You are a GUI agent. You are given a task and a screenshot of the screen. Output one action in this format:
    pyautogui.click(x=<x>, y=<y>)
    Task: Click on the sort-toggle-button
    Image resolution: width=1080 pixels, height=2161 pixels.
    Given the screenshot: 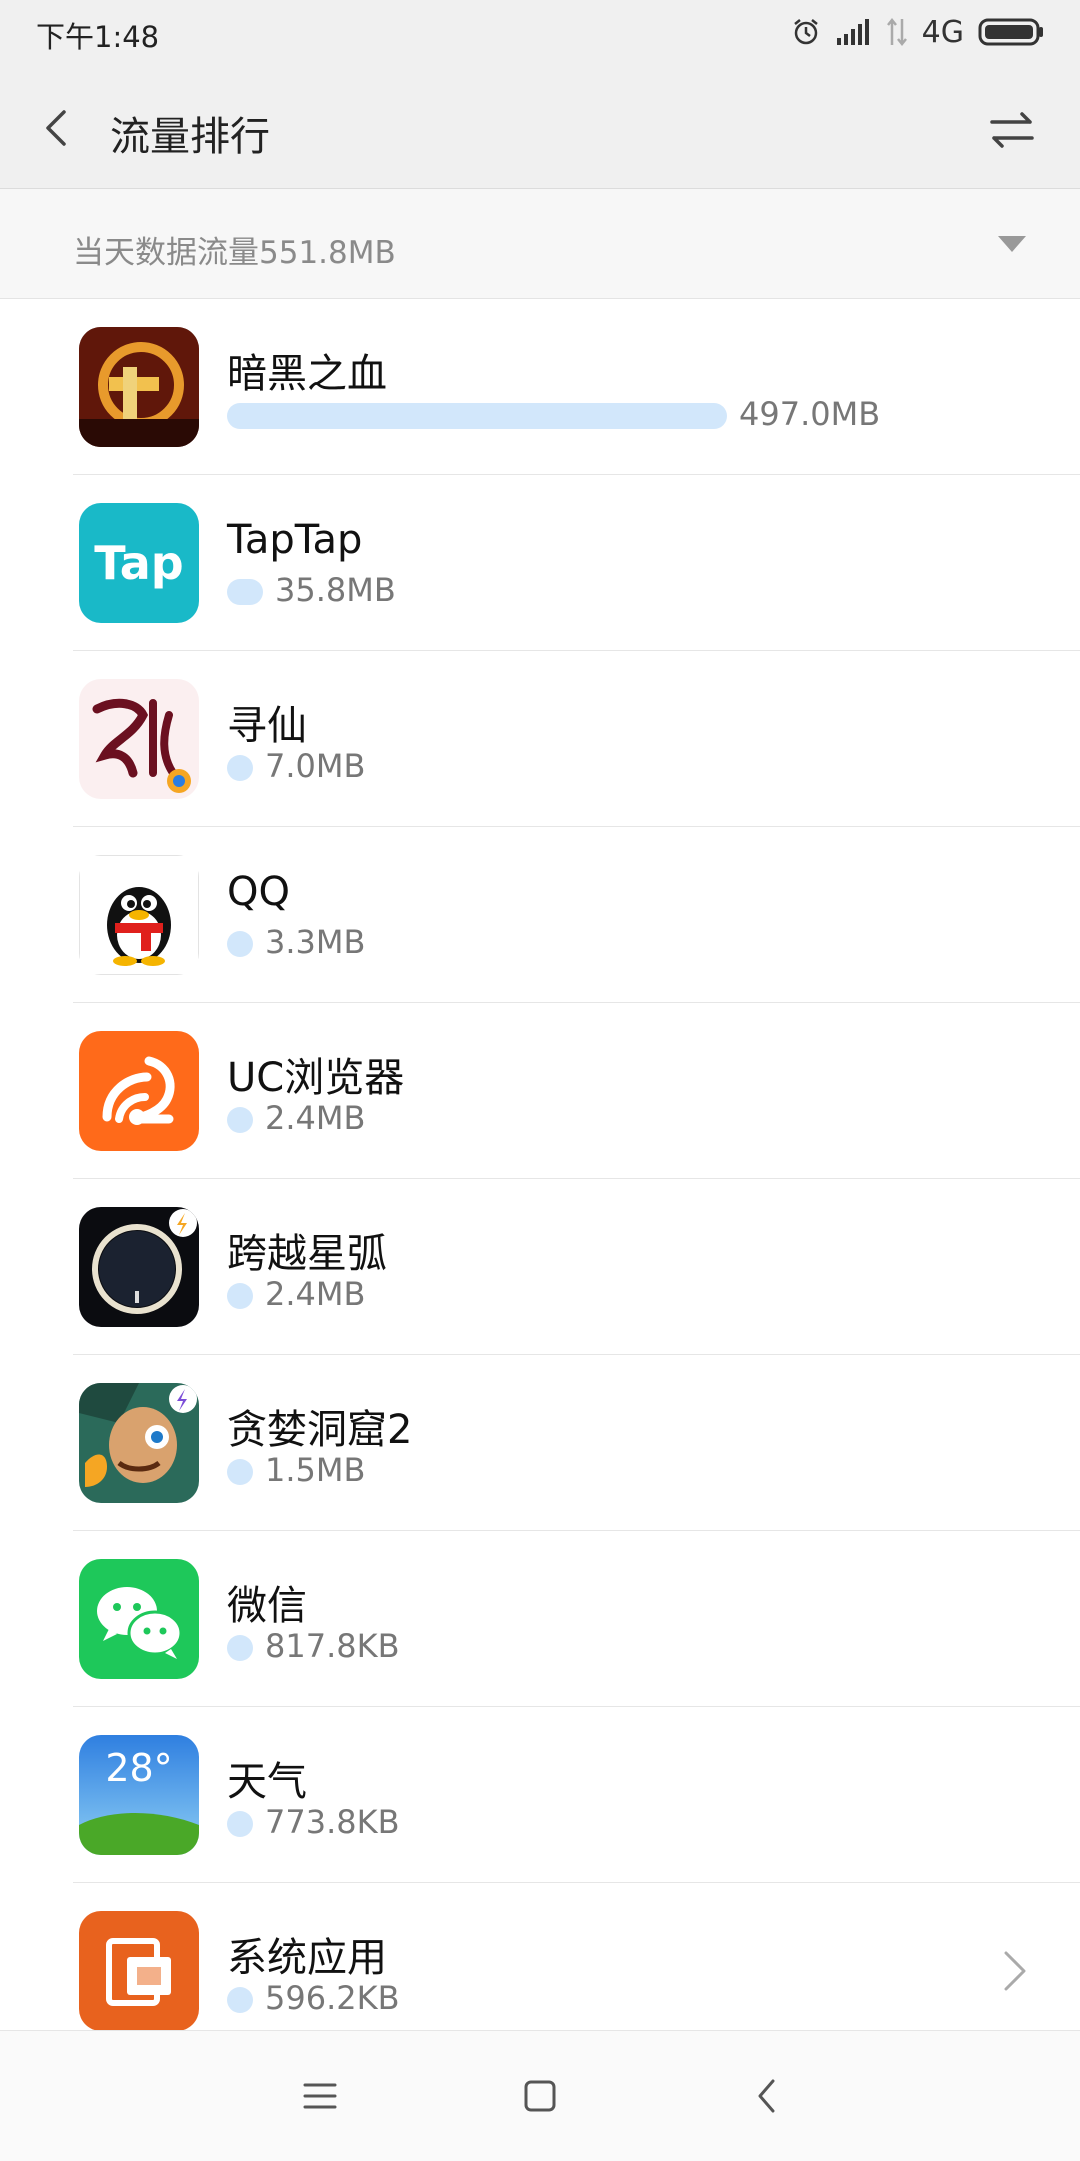 What is the action you would take?
    pyautogui.click(x=1012, y=130)
    